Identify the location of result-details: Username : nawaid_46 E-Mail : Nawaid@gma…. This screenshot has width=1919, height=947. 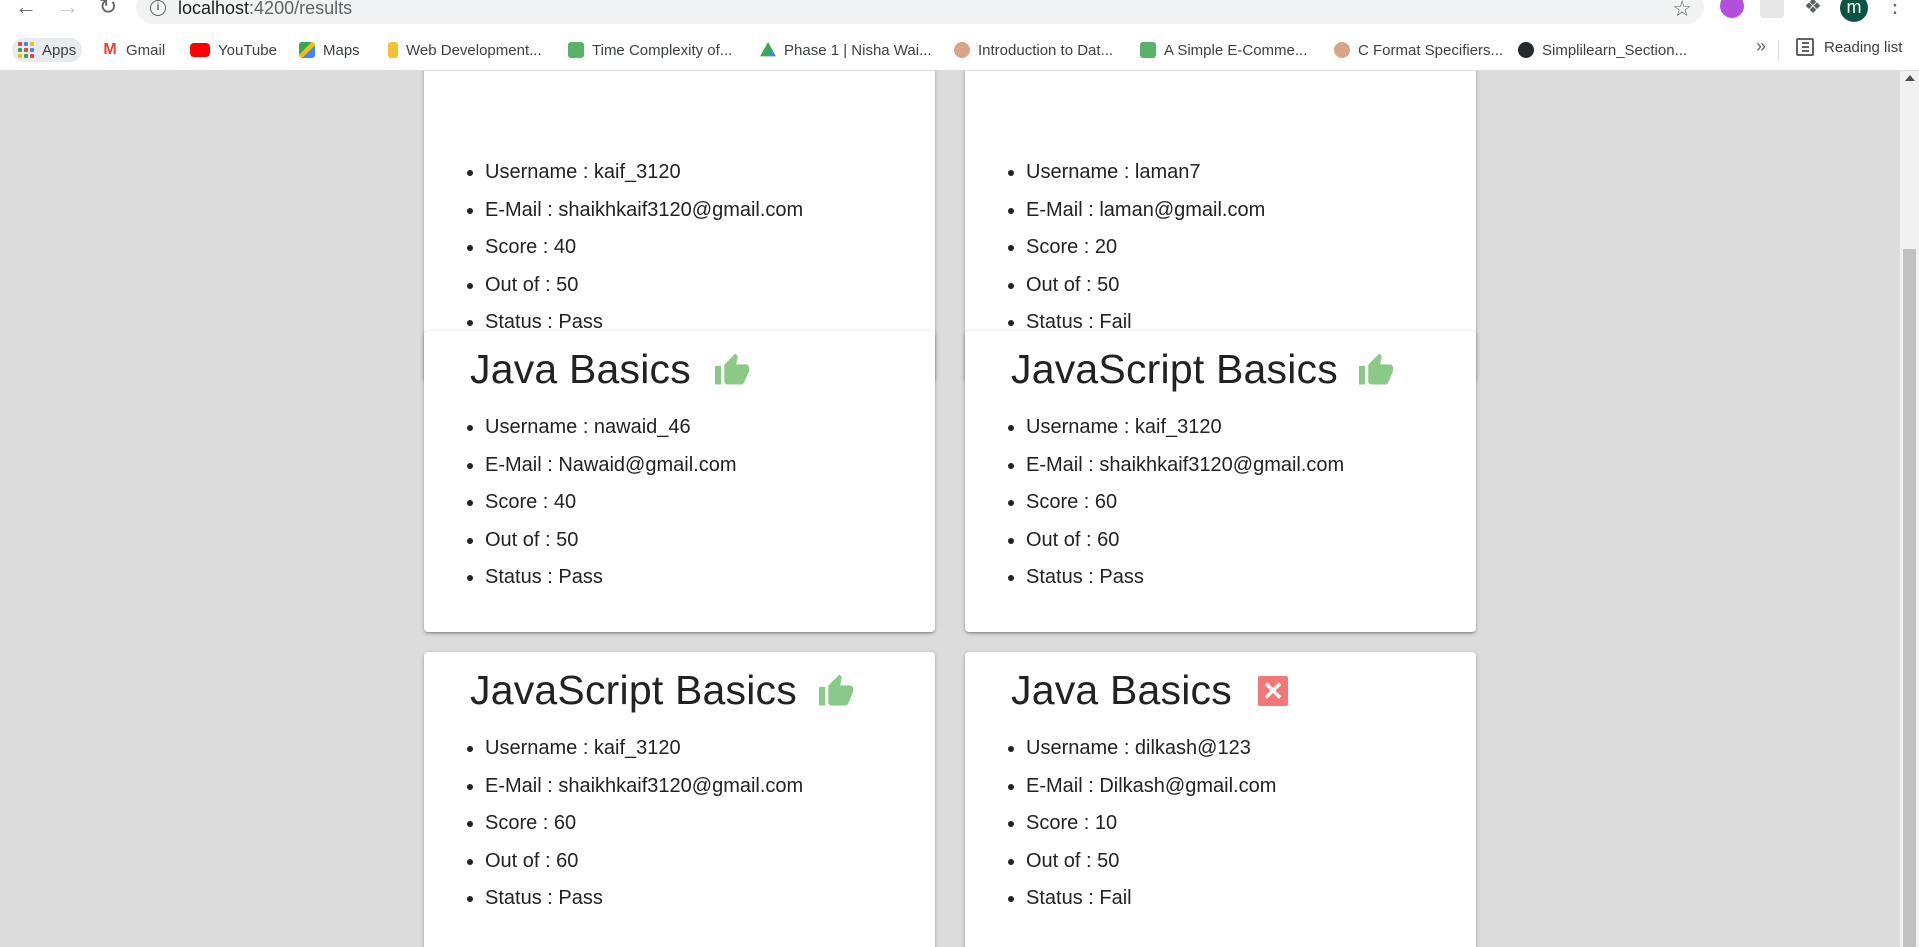
(596, 508).